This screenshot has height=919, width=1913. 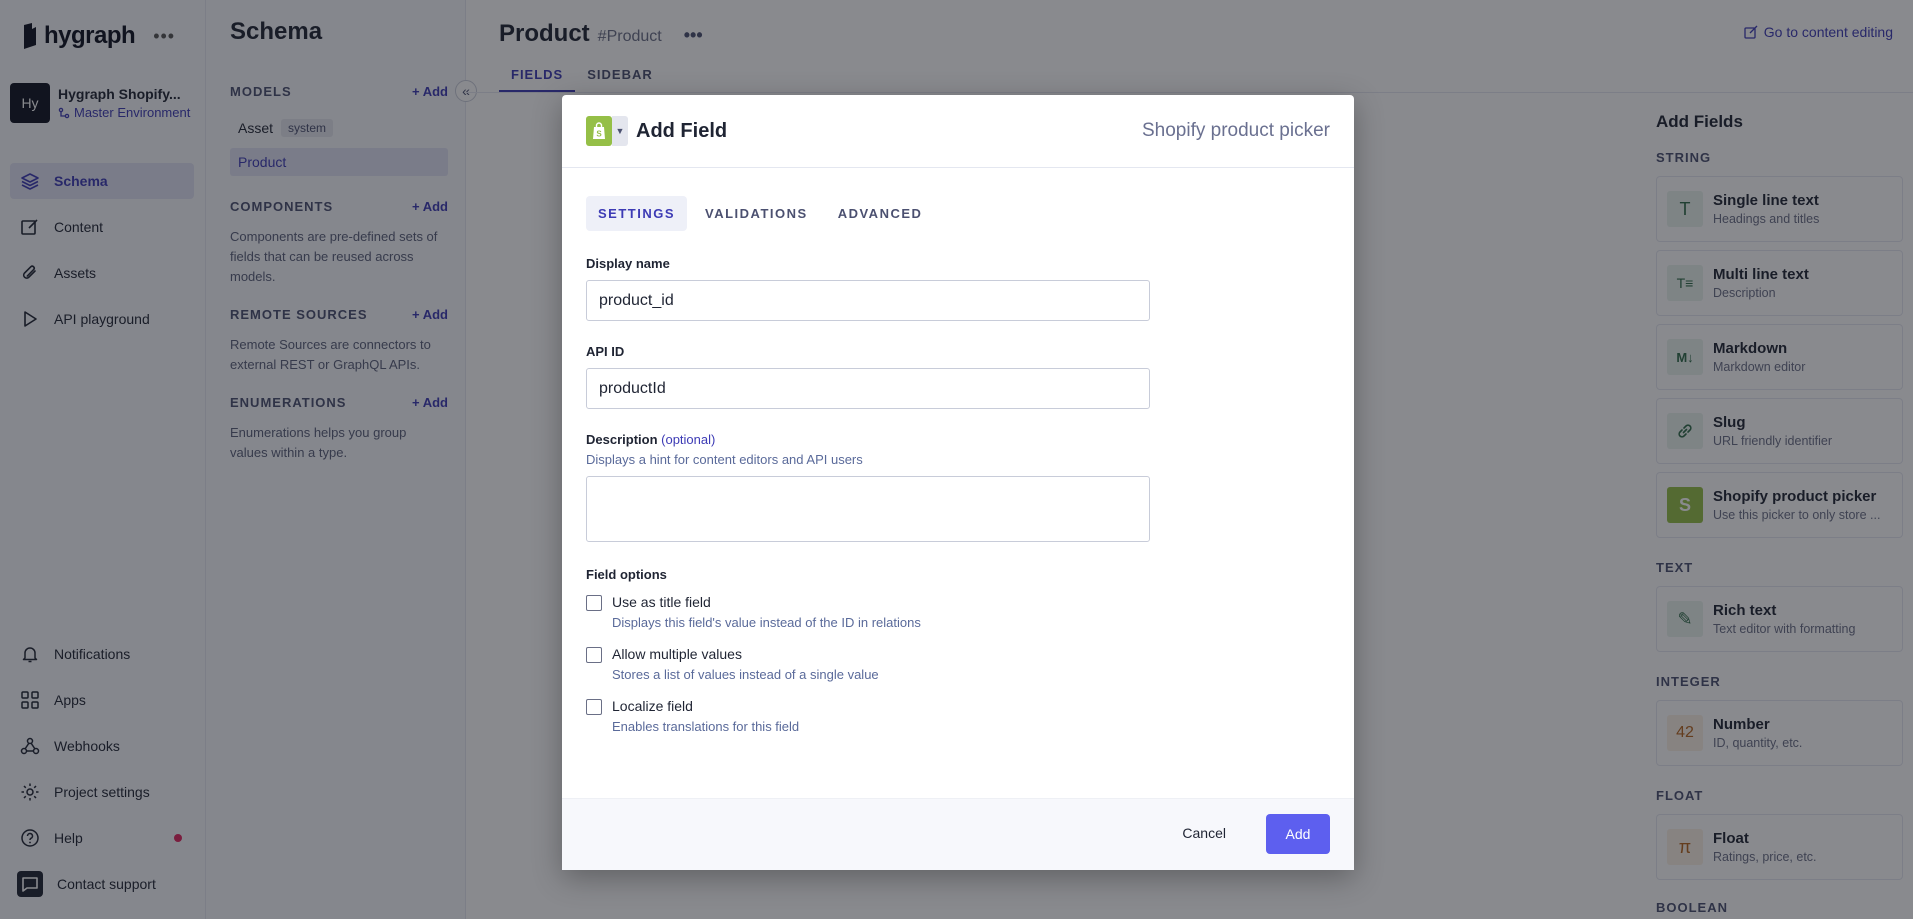 I want to click on use-as-title-checkbox, so click(x=594, y=603).